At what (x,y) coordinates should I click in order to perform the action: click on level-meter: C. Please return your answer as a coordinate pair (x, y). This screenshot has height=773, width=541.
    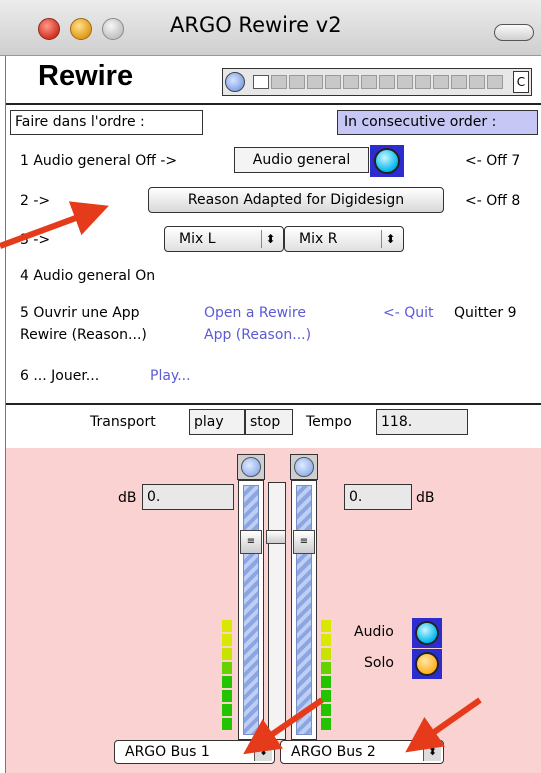
    Looking at the image, I should click on (377, 82).